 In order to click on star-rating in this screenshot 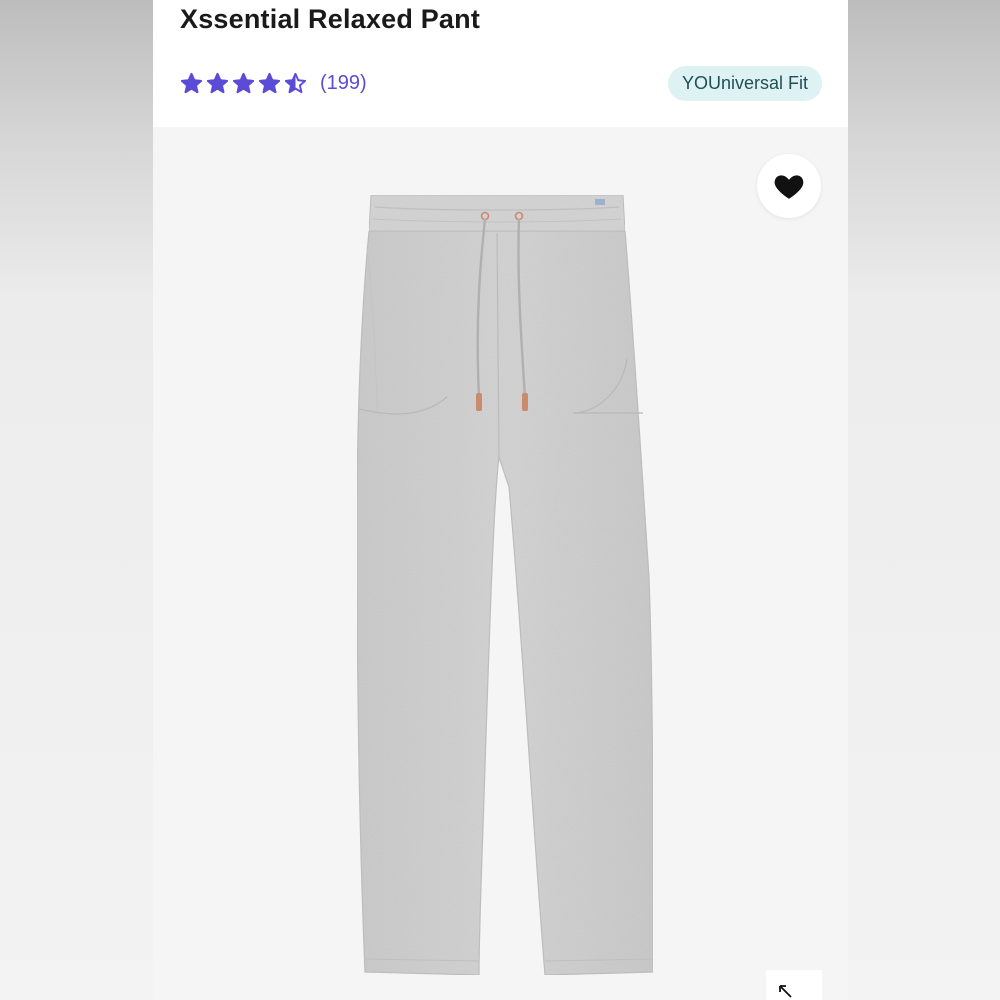, I will do `click(245, 83)`.